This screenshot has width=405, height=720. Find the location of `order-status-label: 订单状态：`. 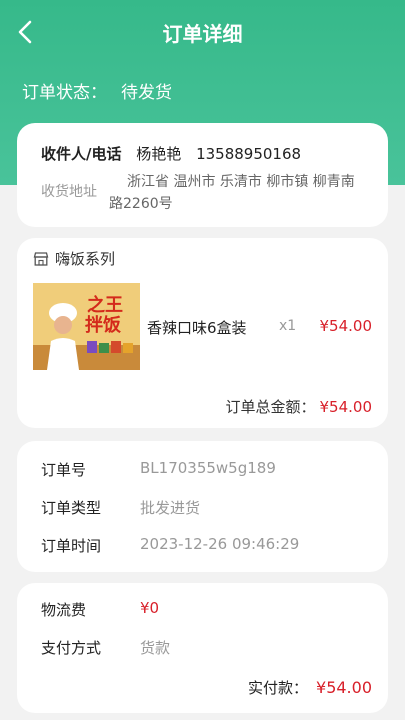

order-status-label: 订单状态： is located at coordinates (64, 93).